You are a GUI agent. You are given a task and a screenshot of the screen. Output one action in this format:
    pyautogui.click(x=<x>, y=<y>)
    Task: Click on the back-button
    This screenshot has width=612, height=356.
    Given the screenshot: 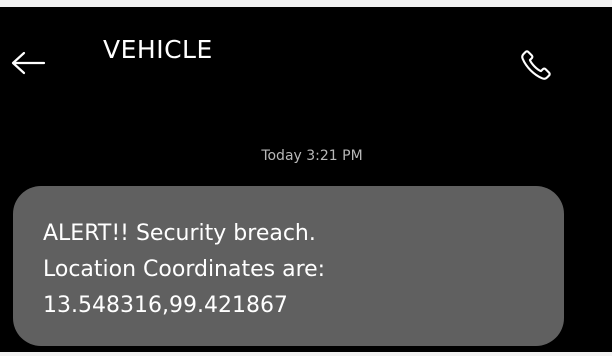 What is the action you would take?
    pyautogui.click(x=28, y=63)
    